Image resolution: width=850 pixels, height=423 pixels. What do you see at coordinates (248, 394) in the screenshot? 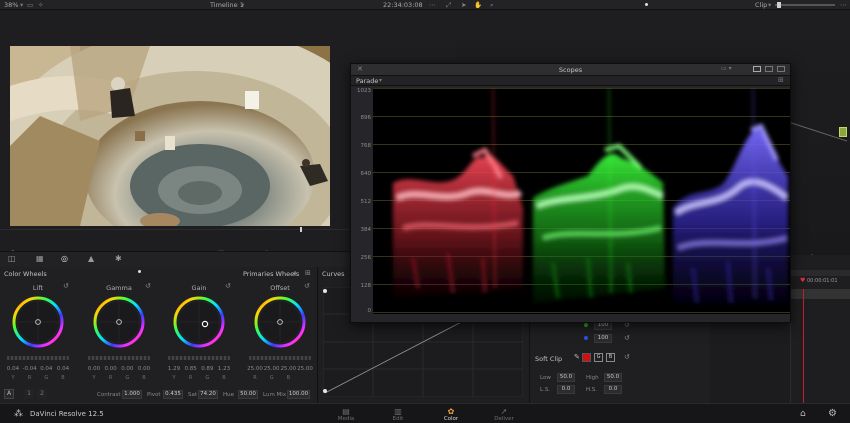
I see `hue-field: 50.00` at bounding box center [248, 394].